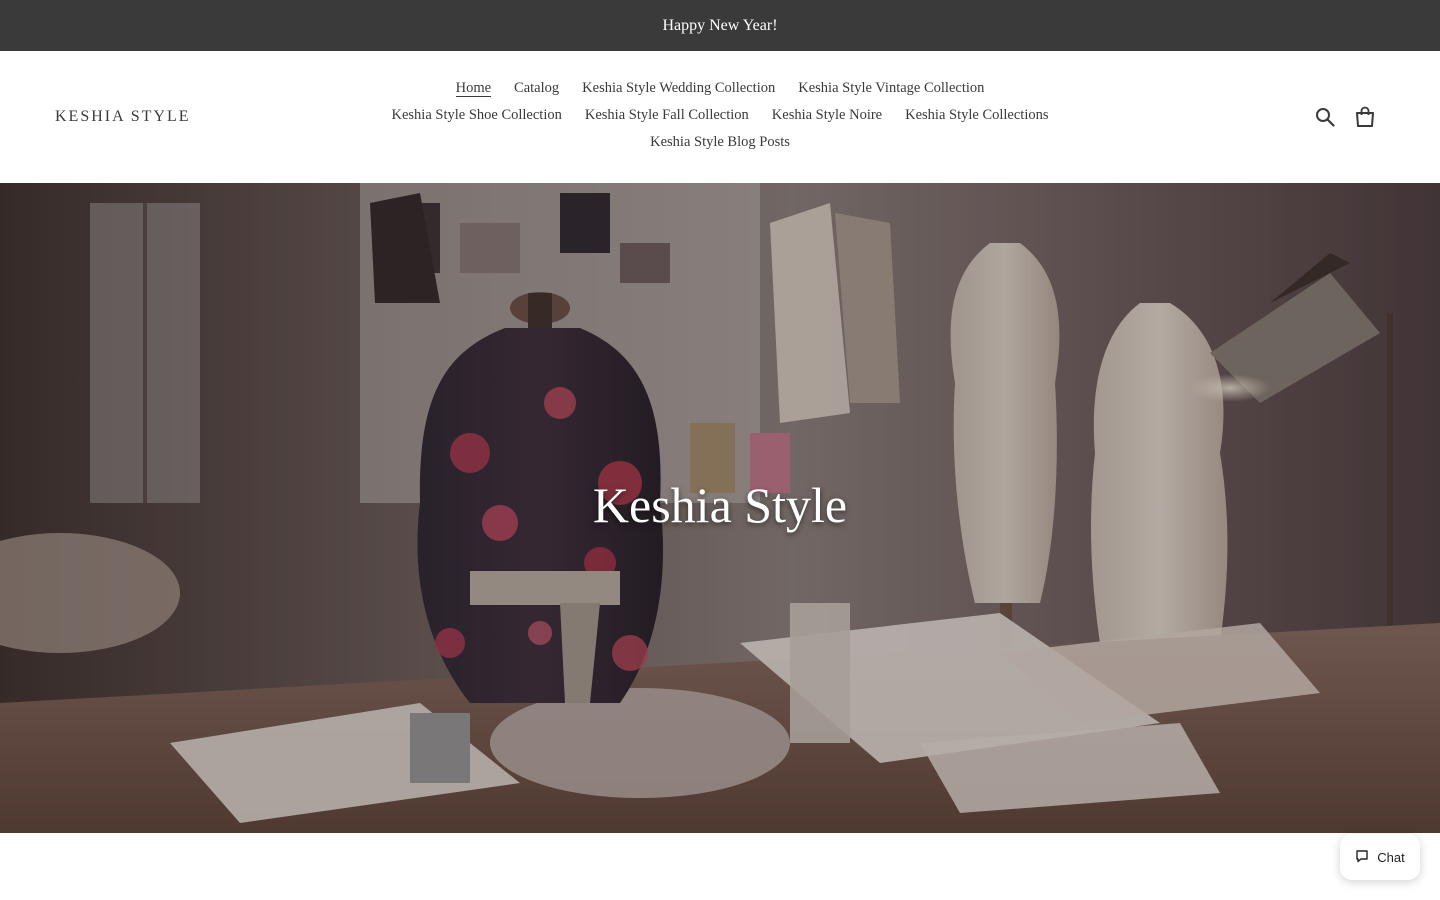 The width and height of the screenshot is (1440, 900). Describe the element at coordinates (891, 88) in the screenshot. I see `nav-item-vintage-collection: Keshia Style Vintage Collection` at that location.